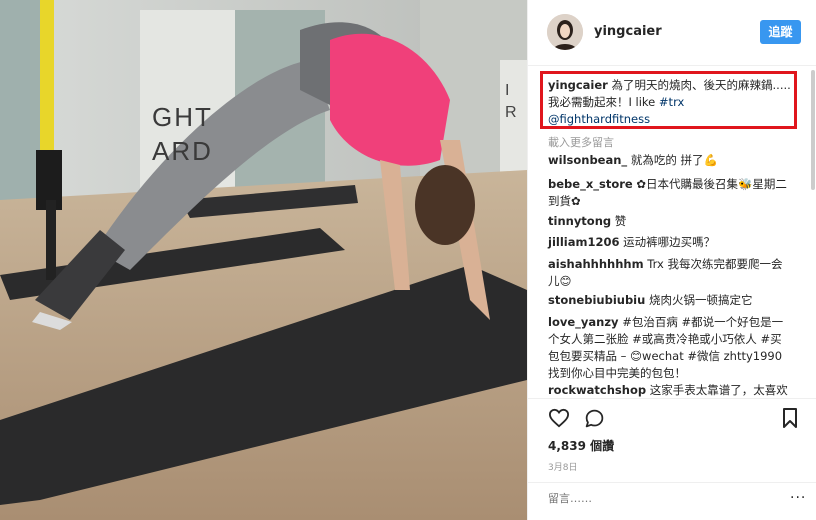 This screenshot has width=816, height=520. I want to click on comment-item: stonebiubiubiu 烧肉火锅一顿搞定它, so click(670, 300).